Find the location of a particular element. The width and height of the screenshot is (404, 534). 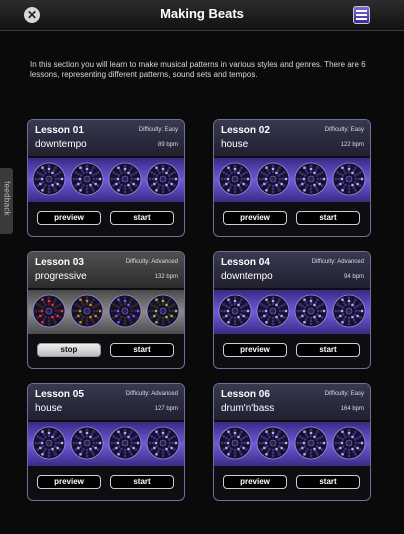

lesson-bpm: 127 bpm is located at coordinates (166, 409).